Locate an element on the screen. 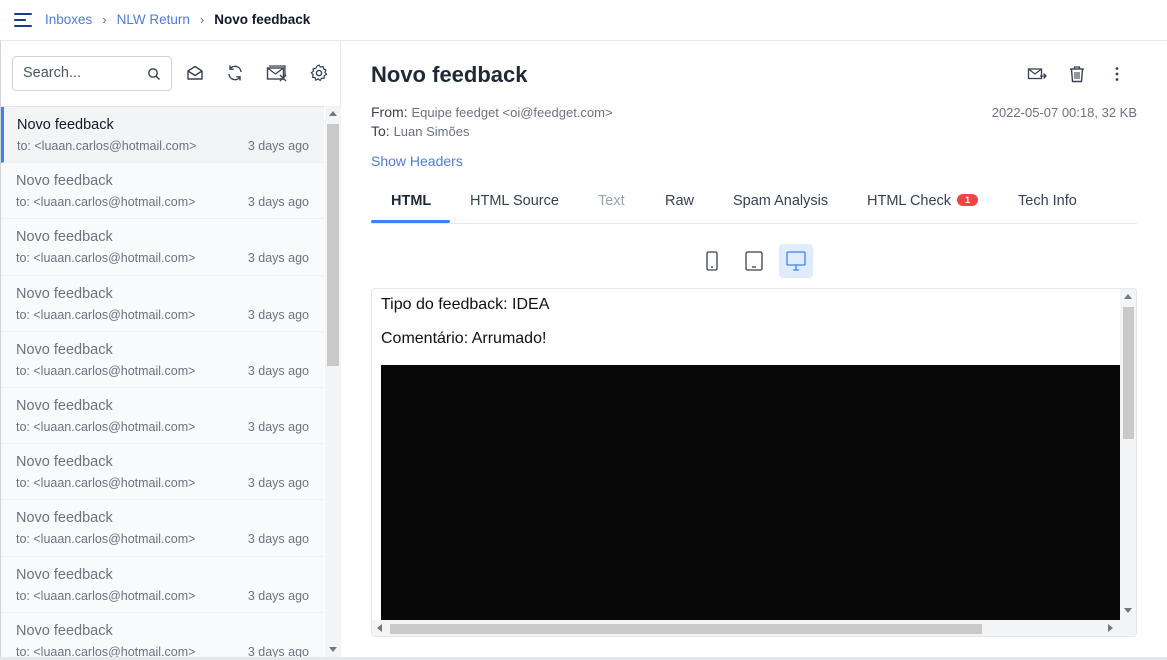 The image size is (1167, 660). tab-label: HTML Source is located at coordinates (514, 201).